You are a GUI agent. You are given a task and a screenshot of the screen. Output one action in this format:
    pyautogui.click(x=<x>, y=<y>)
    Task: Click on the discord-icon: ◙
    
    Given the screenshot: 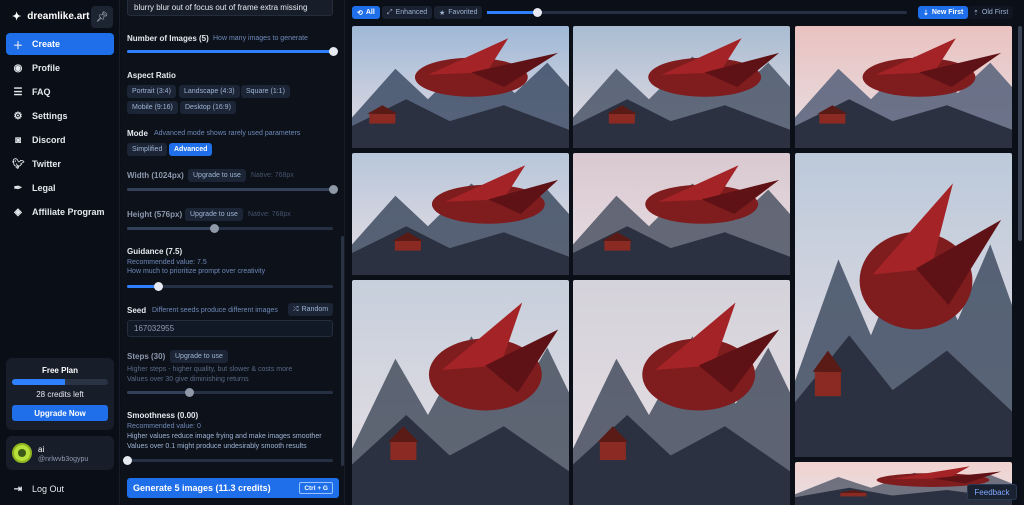 What is the action you would take?
    pyautogui.click(x=18, y=140)
    